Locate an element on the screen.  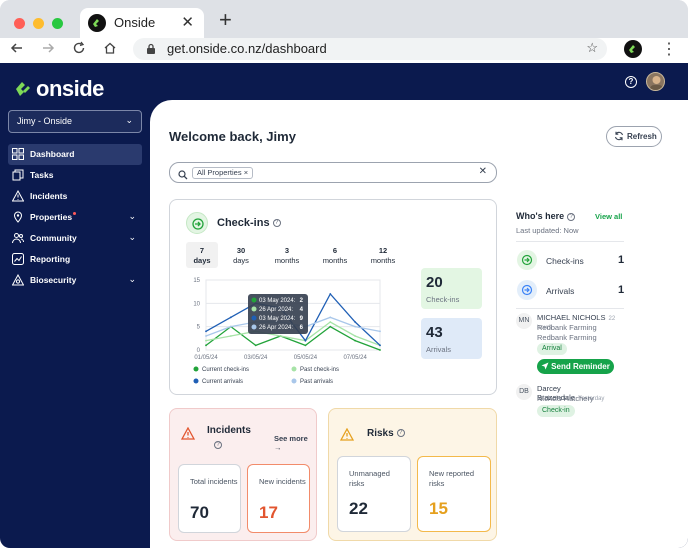
status-badge: Arrival is located at coordinates (552, 349).